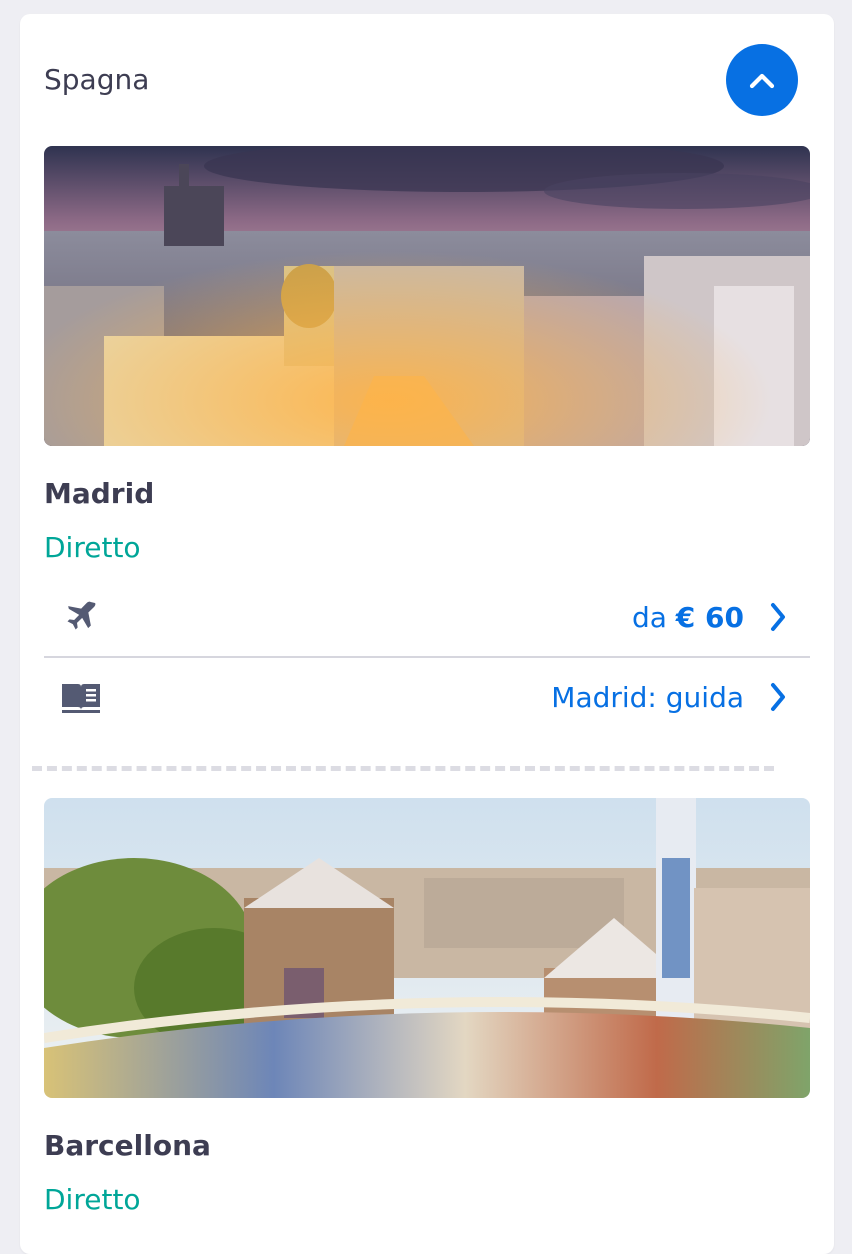 Image resolution: width=852 pixels, height=1254 pixels. What do you see at coordinates (97, 79) in the screenshot?
I see `country-title: Spagna` at bounding box center [97, 79].